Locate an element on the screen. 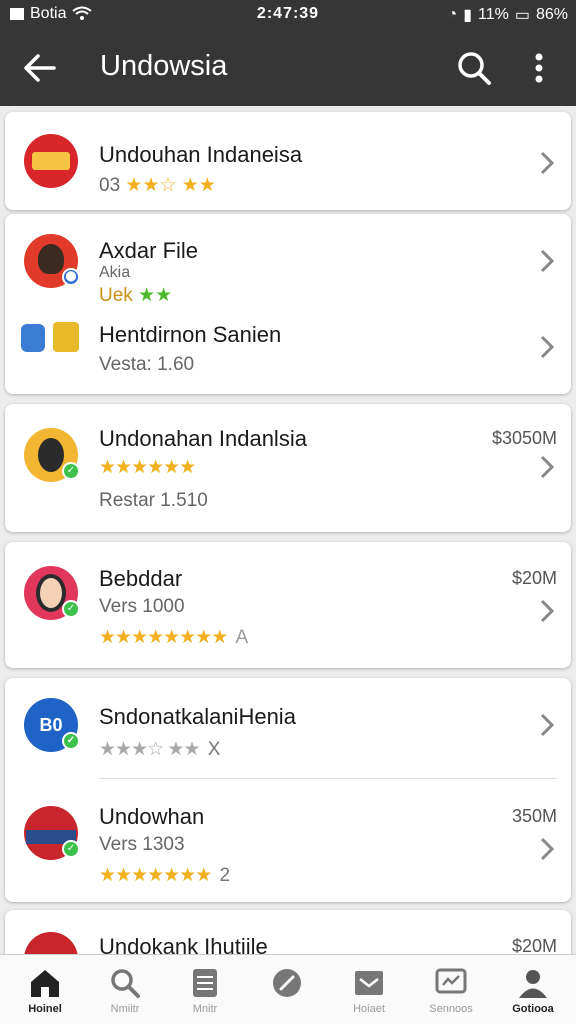  item-title: Undonahan Indanlsia is located at coordinates (203, 438).